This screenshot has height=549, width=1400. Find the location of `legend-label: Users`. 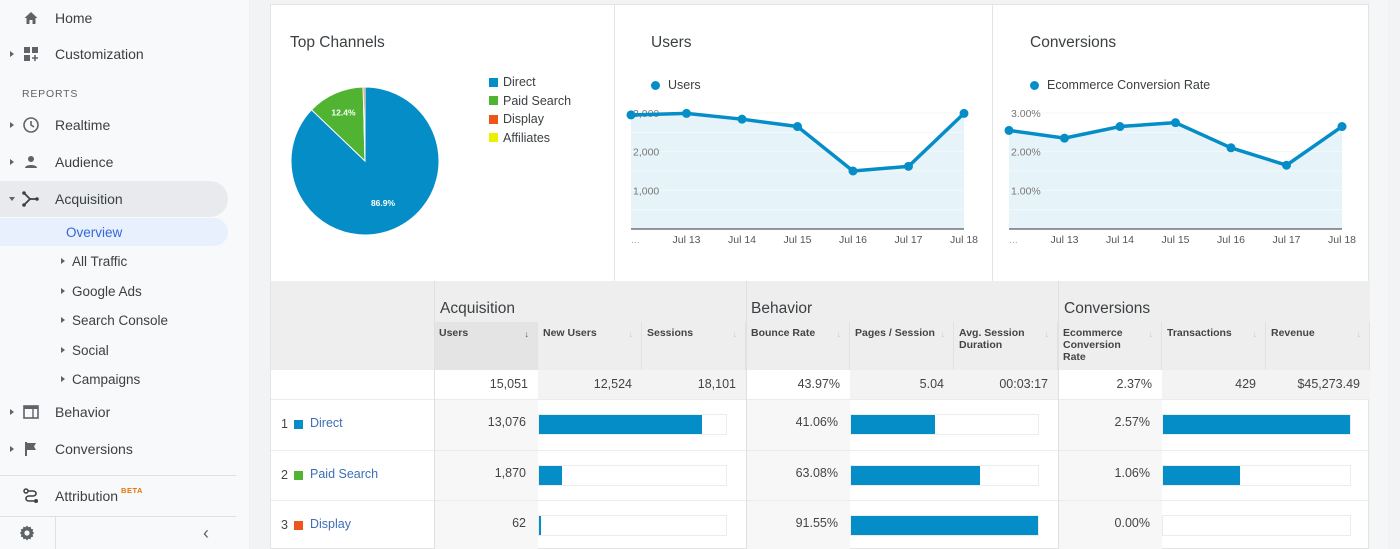

legend-label: Users is located at coordinates (684, 85).